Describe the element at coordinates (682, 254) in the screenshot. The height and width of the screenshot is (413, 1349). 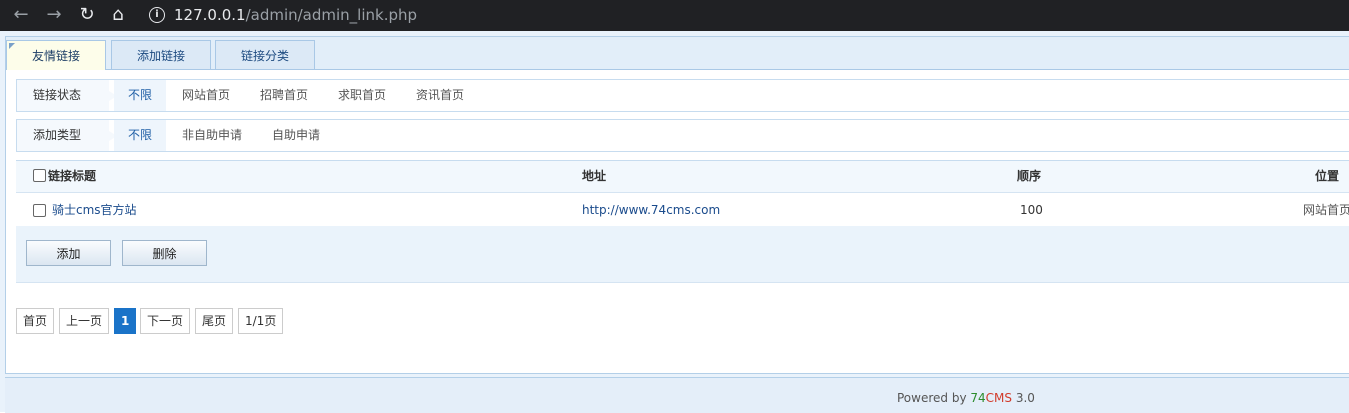
I see `action-bar: 添加 删除` at that location.